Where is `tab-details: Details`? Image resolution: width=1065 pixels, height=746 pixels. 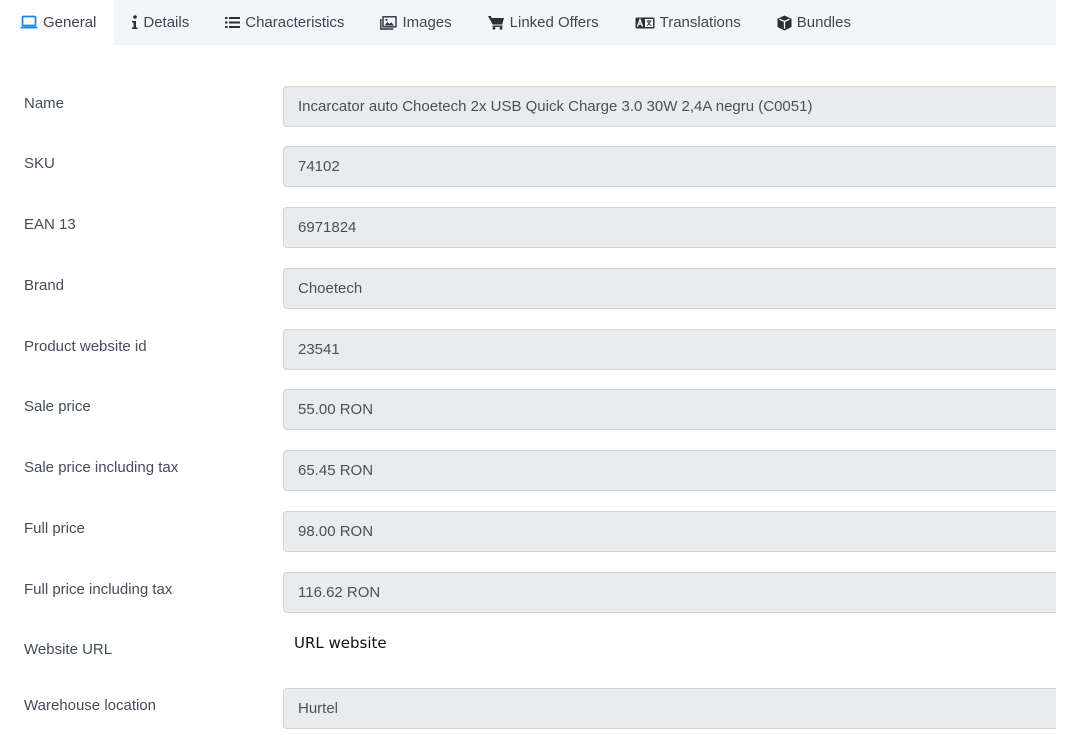
tab-details: Details is located at coordinates (160, 22).